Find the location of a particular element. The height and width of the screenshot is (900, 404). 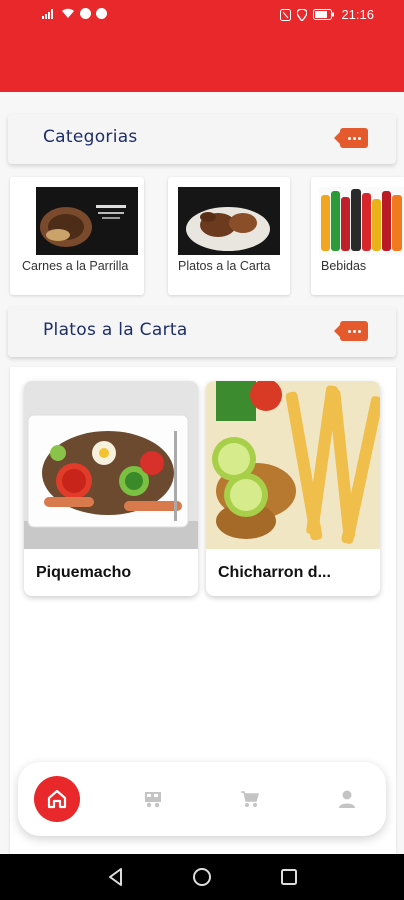

system-navigation-bar is located at coordinates (202, 877).